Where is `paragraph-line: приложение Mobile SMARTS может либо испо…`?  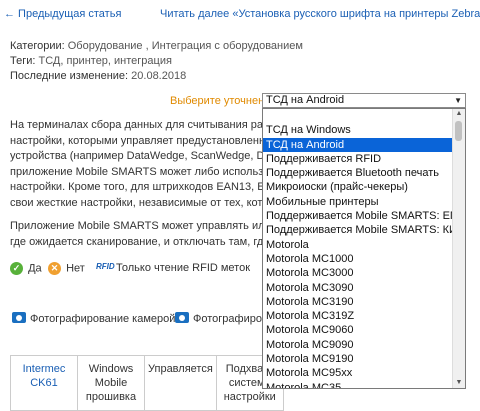 paragraph-line: приложение Mobile SMARTS может либо испо… is located at coordinates (137, 171).